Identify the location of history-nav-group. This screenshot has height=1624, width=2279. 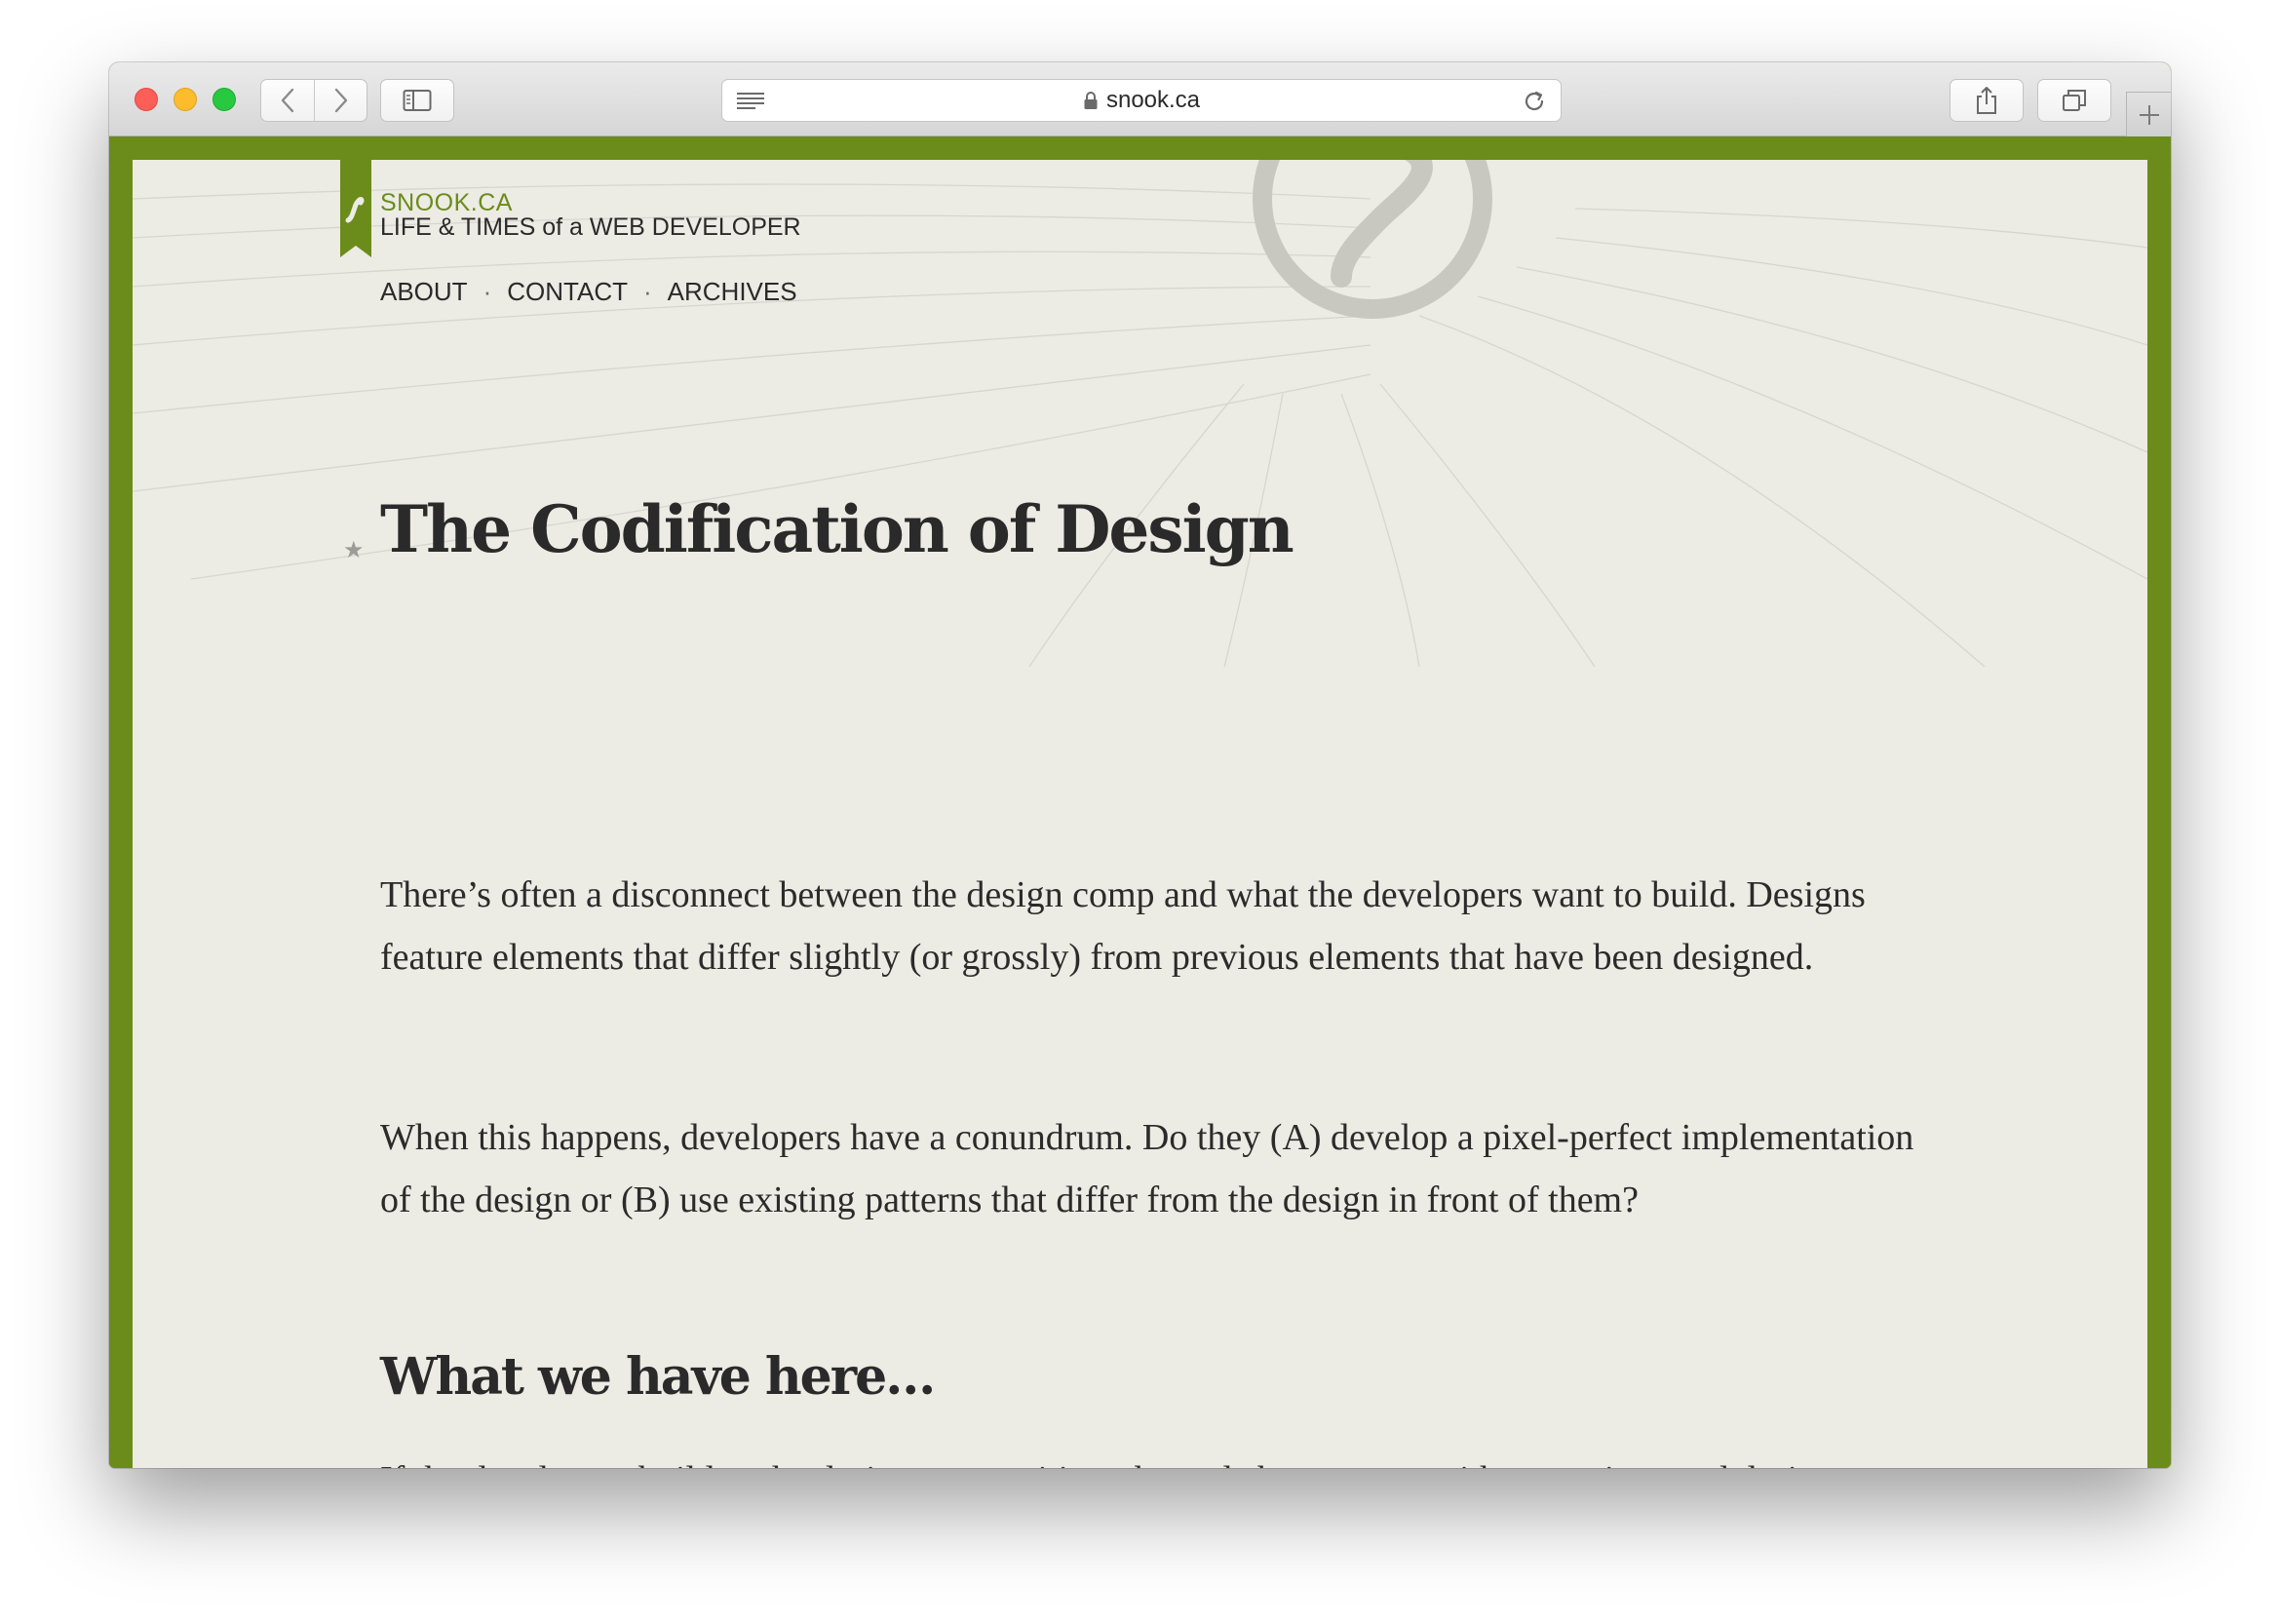
(313, 100).